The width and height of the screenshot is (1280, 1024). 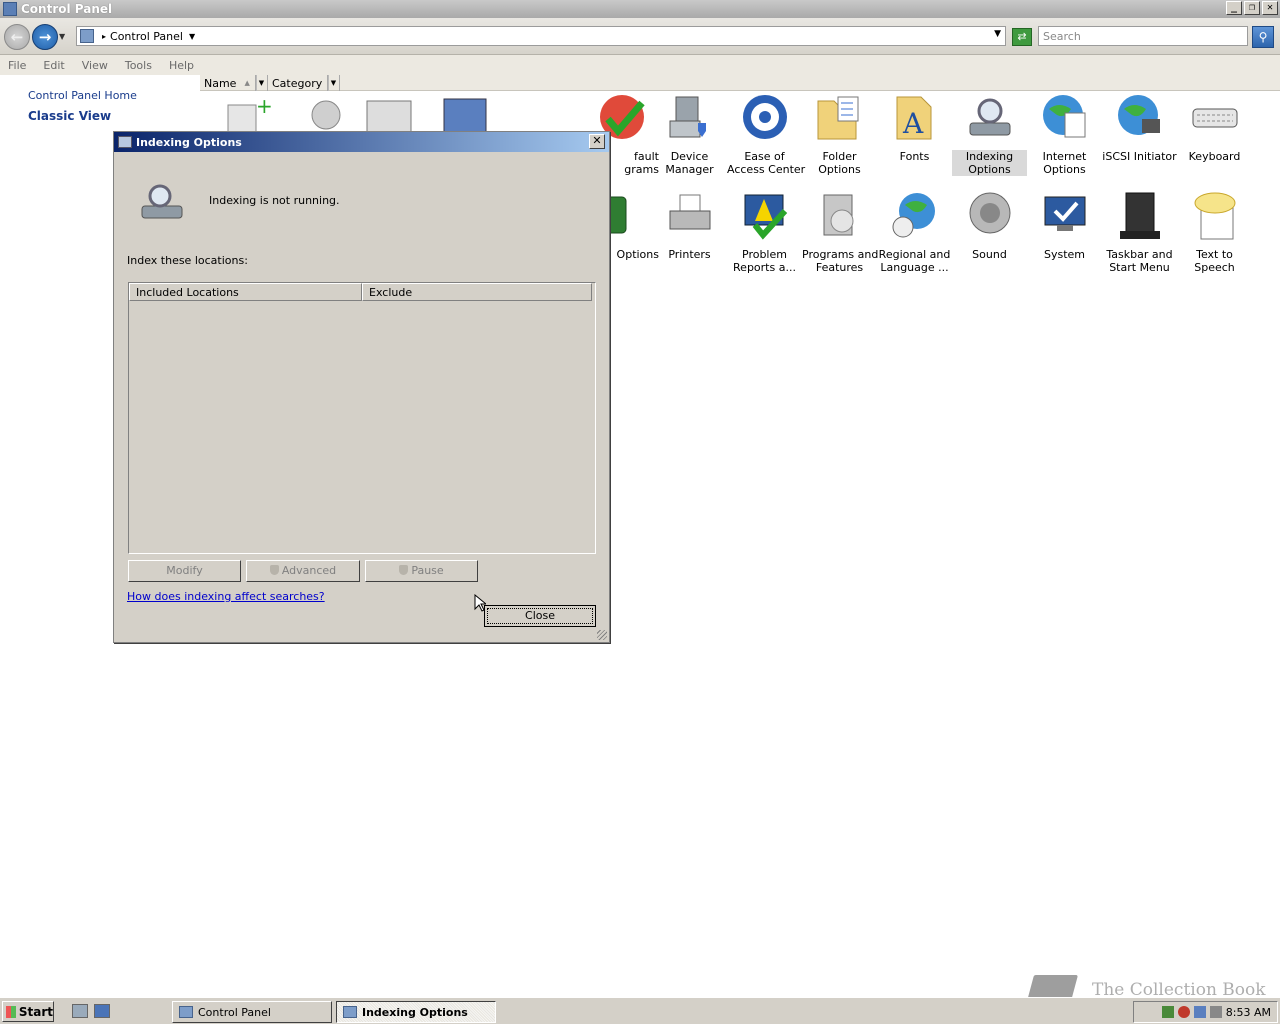 What do you see at coordinates (1143, 36) in the screenshot?
I see `search-input: Search` at bounding box center [1143, 36].